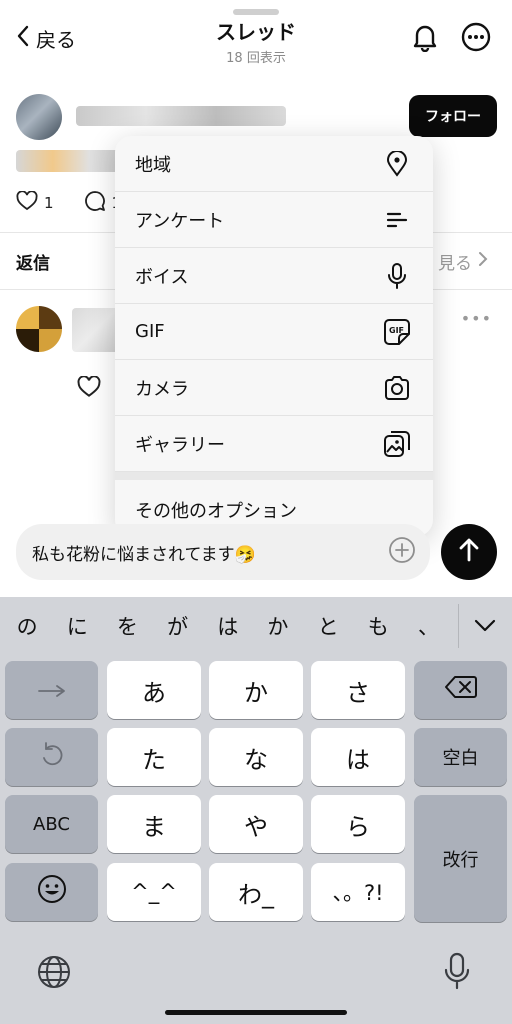 The height and width of the screenshot is (1024, 512). Describe the element at coordinates (68, 203) in the screenshot. I see `post-actions: 1 1` at that location.